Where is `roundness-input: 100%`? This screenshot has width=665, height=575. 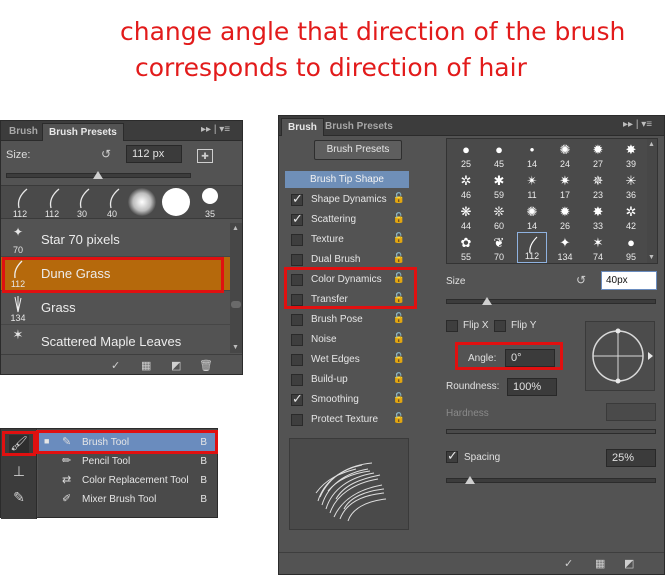 roundness-input: 100% is located at coordinates (532, 387).